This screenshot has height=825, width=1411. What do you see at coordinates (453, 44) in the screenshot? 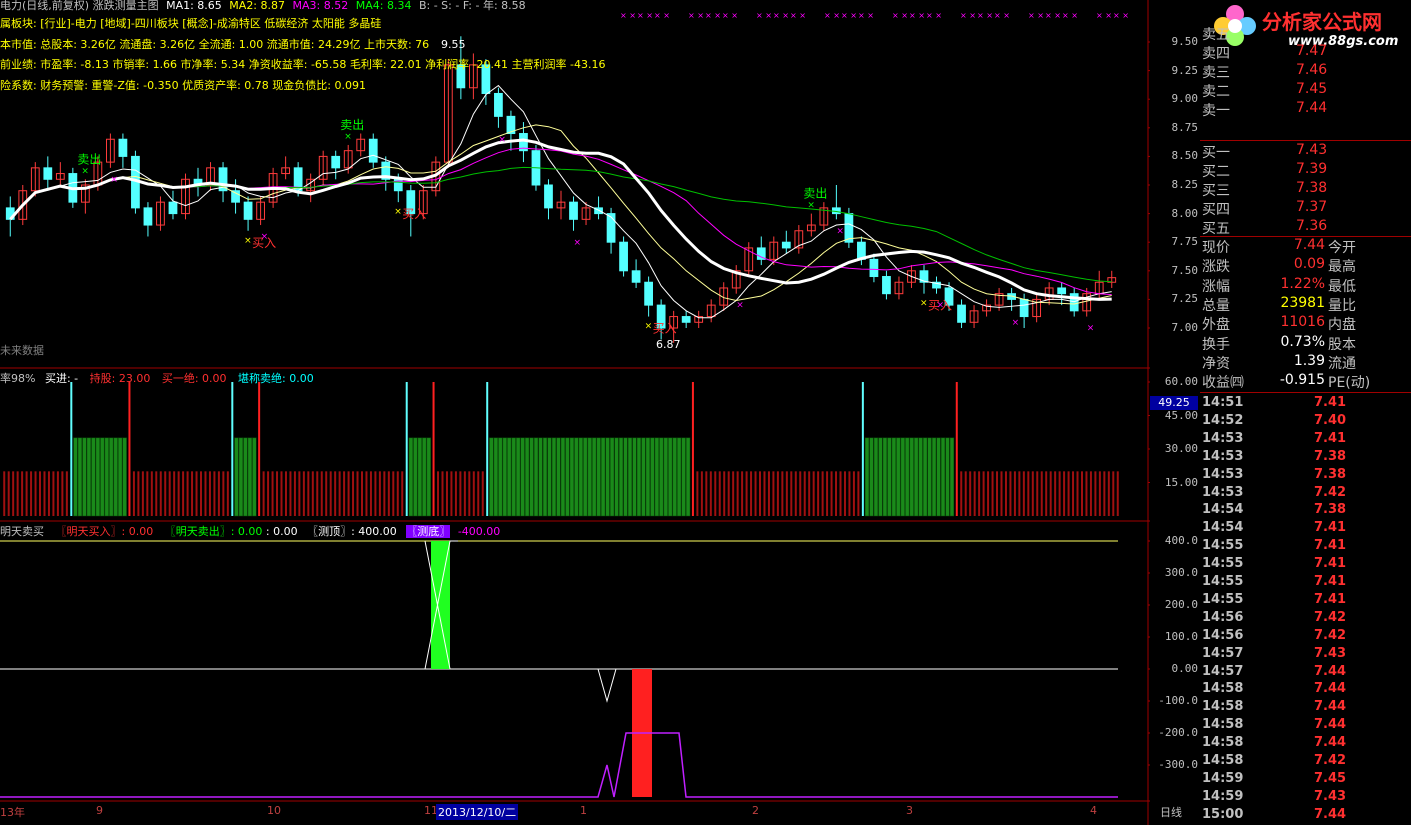
I see `high-price-label: 9.55` at bounding box center [453, 44].